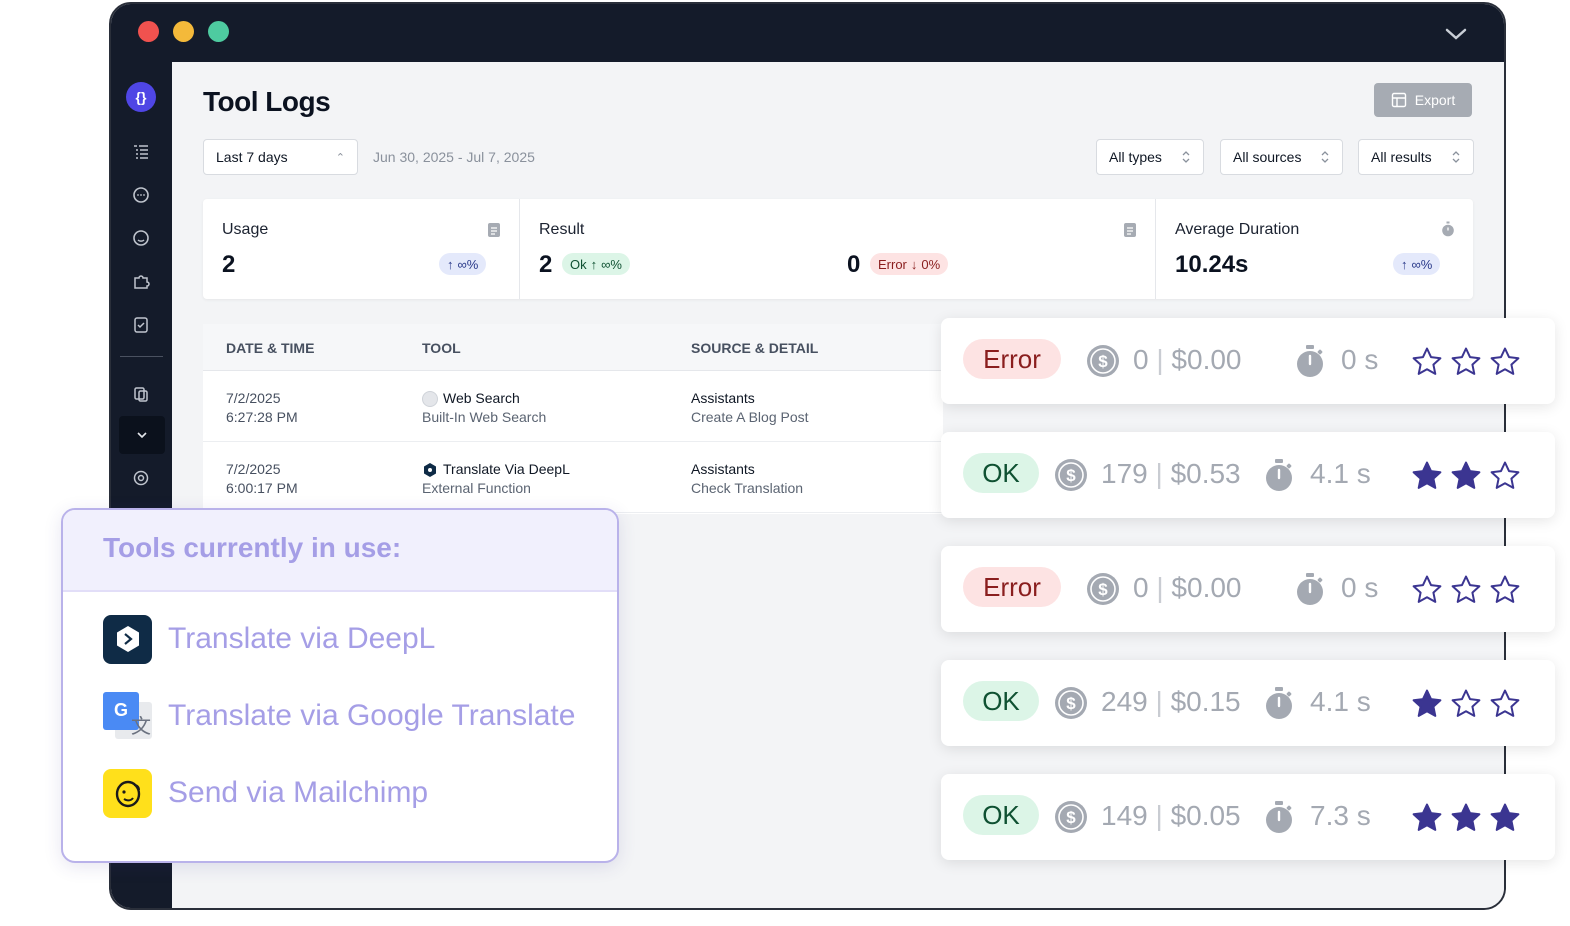  I want to click on row-tool-sub: Built-In Web Search, so click(484, 417).